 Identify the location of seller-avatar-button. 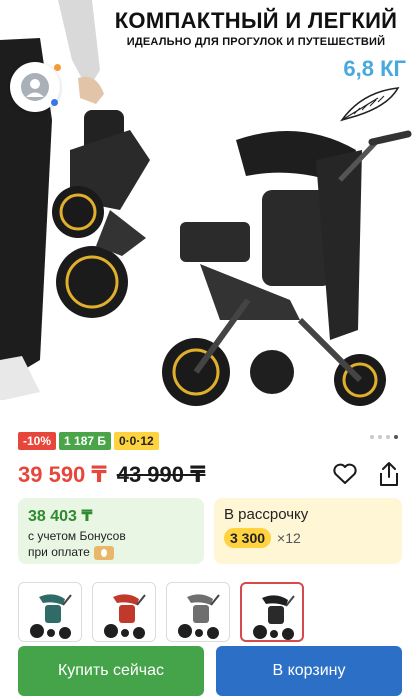
(35, 87).